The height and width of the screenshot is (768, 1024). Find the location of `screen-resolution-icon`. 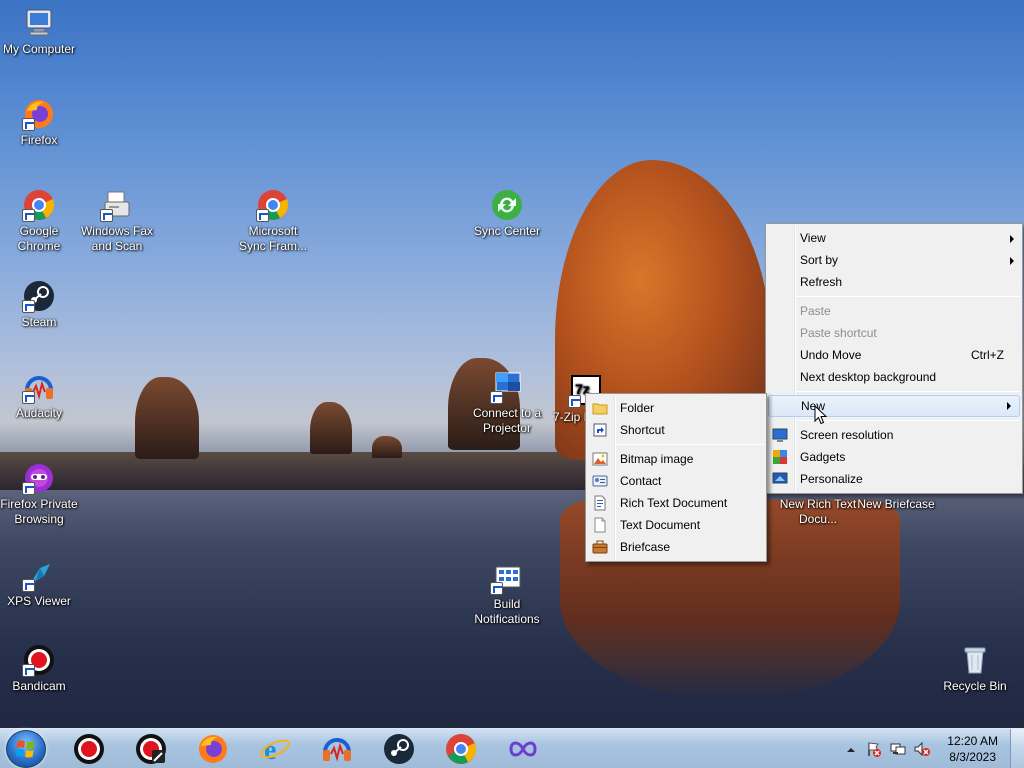

screen-resolution-icon is located at coordinates (780, 435).